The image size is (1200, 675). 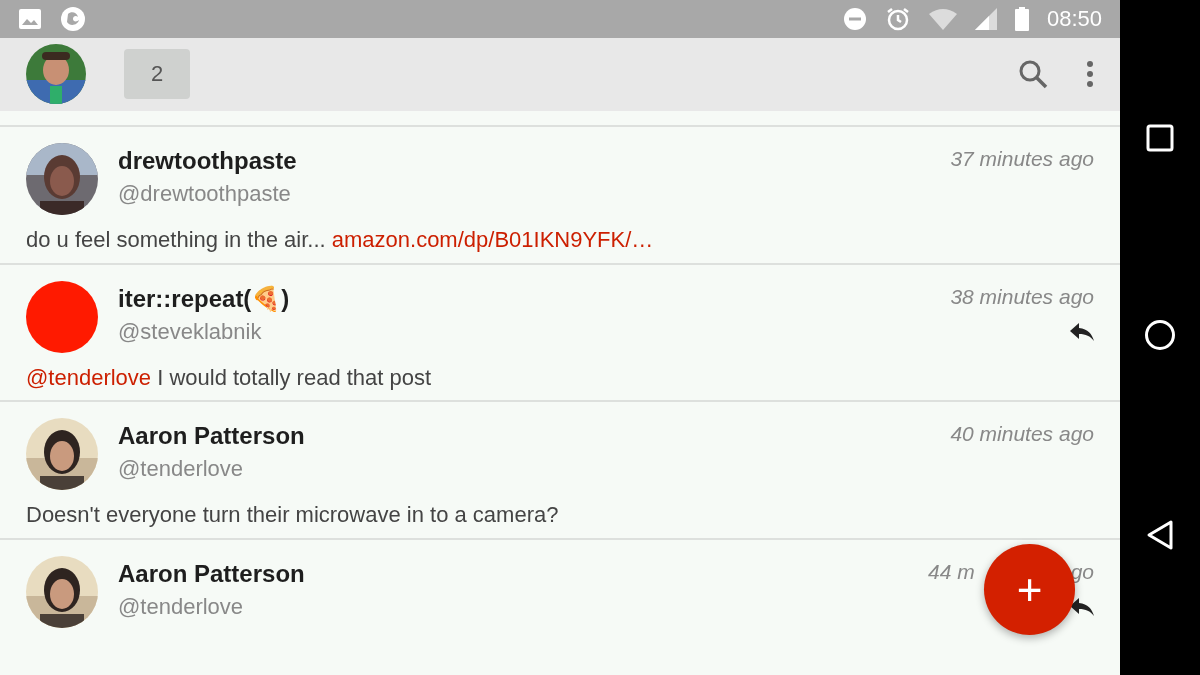 I want to click on recent-apps-icon, so click(x=1160, y=137).